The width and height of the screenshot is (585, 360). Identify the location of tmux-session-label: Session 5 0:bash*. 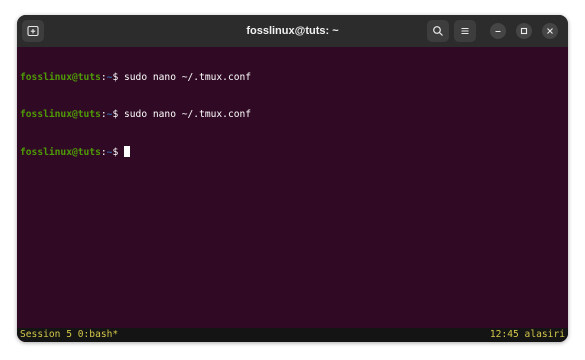
(69, 334).